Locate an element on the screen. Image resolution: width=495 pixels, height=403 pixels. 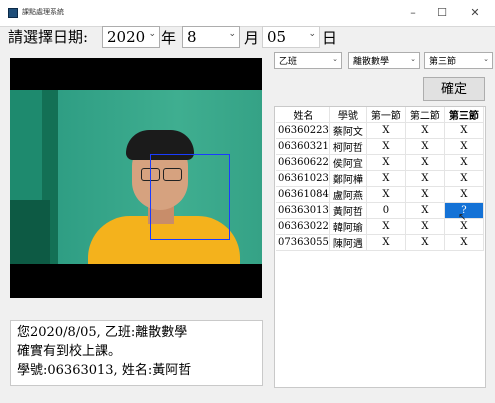
shelf is located at coordinates (30, 232).